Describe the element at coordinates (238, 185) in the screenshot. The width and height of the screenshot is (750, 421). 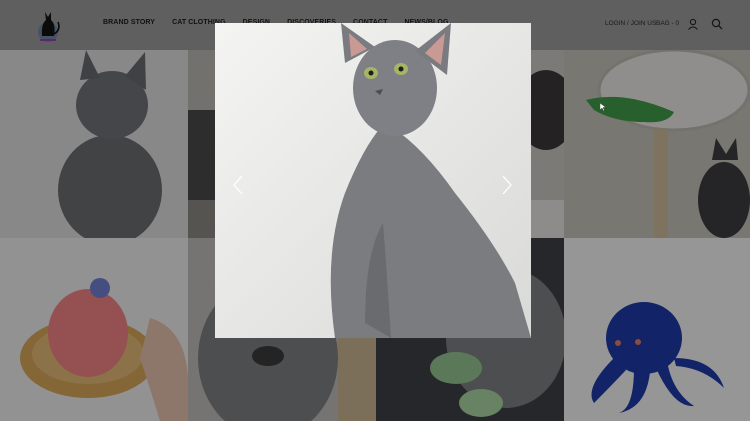
I see `lightbox-prev-arrow` at that location.